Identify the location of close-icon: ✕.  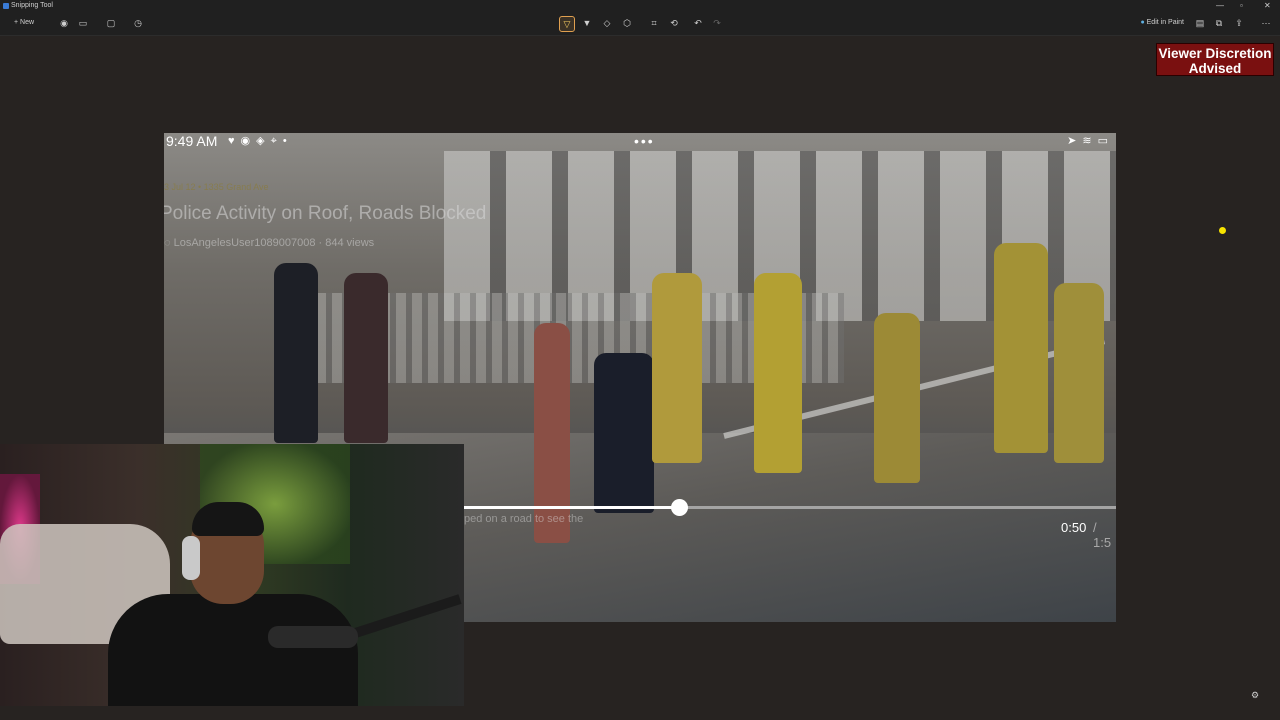
(1267, 5).